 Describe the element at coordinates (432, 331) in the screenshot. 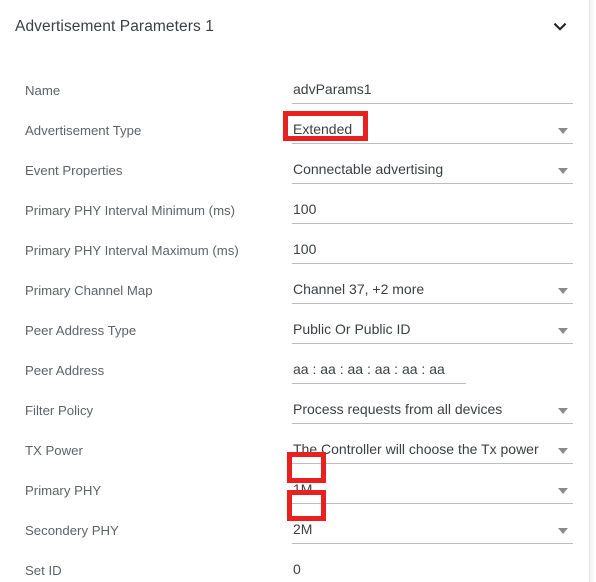

I see `select-peer-address-type: Public Or Public ID` at that location.